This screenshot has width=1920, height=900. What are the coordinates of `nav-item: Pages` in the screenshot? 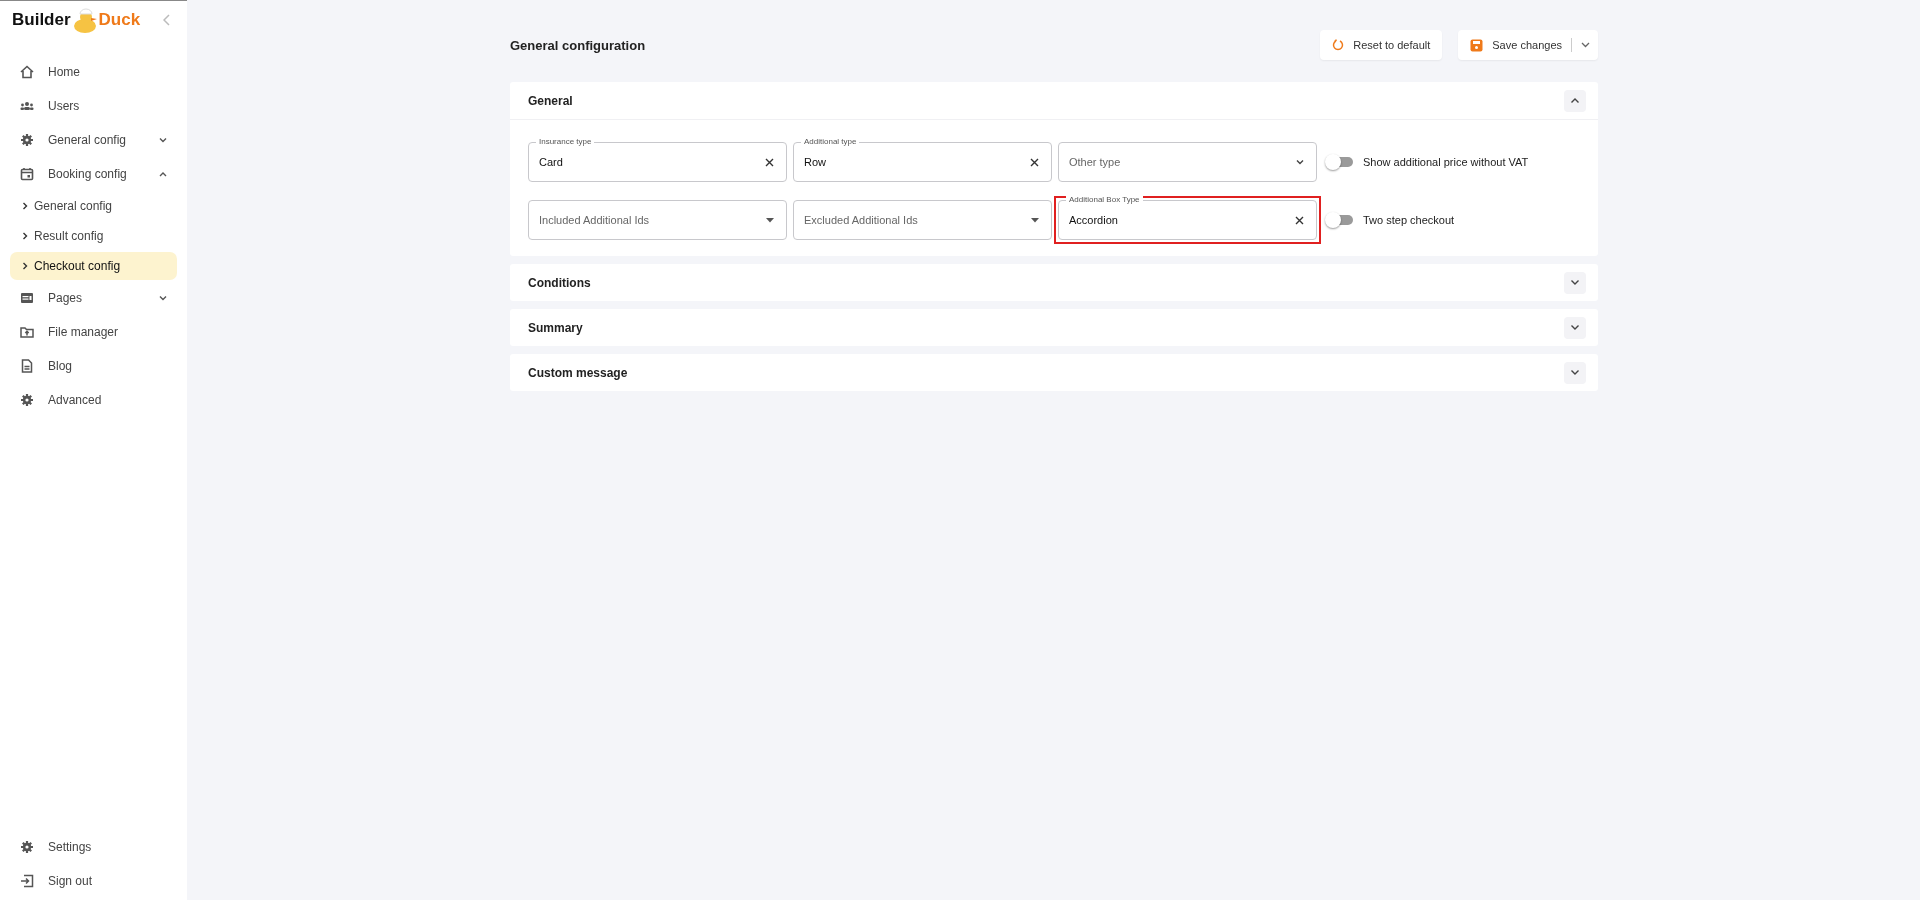 It's located at (93, 298).